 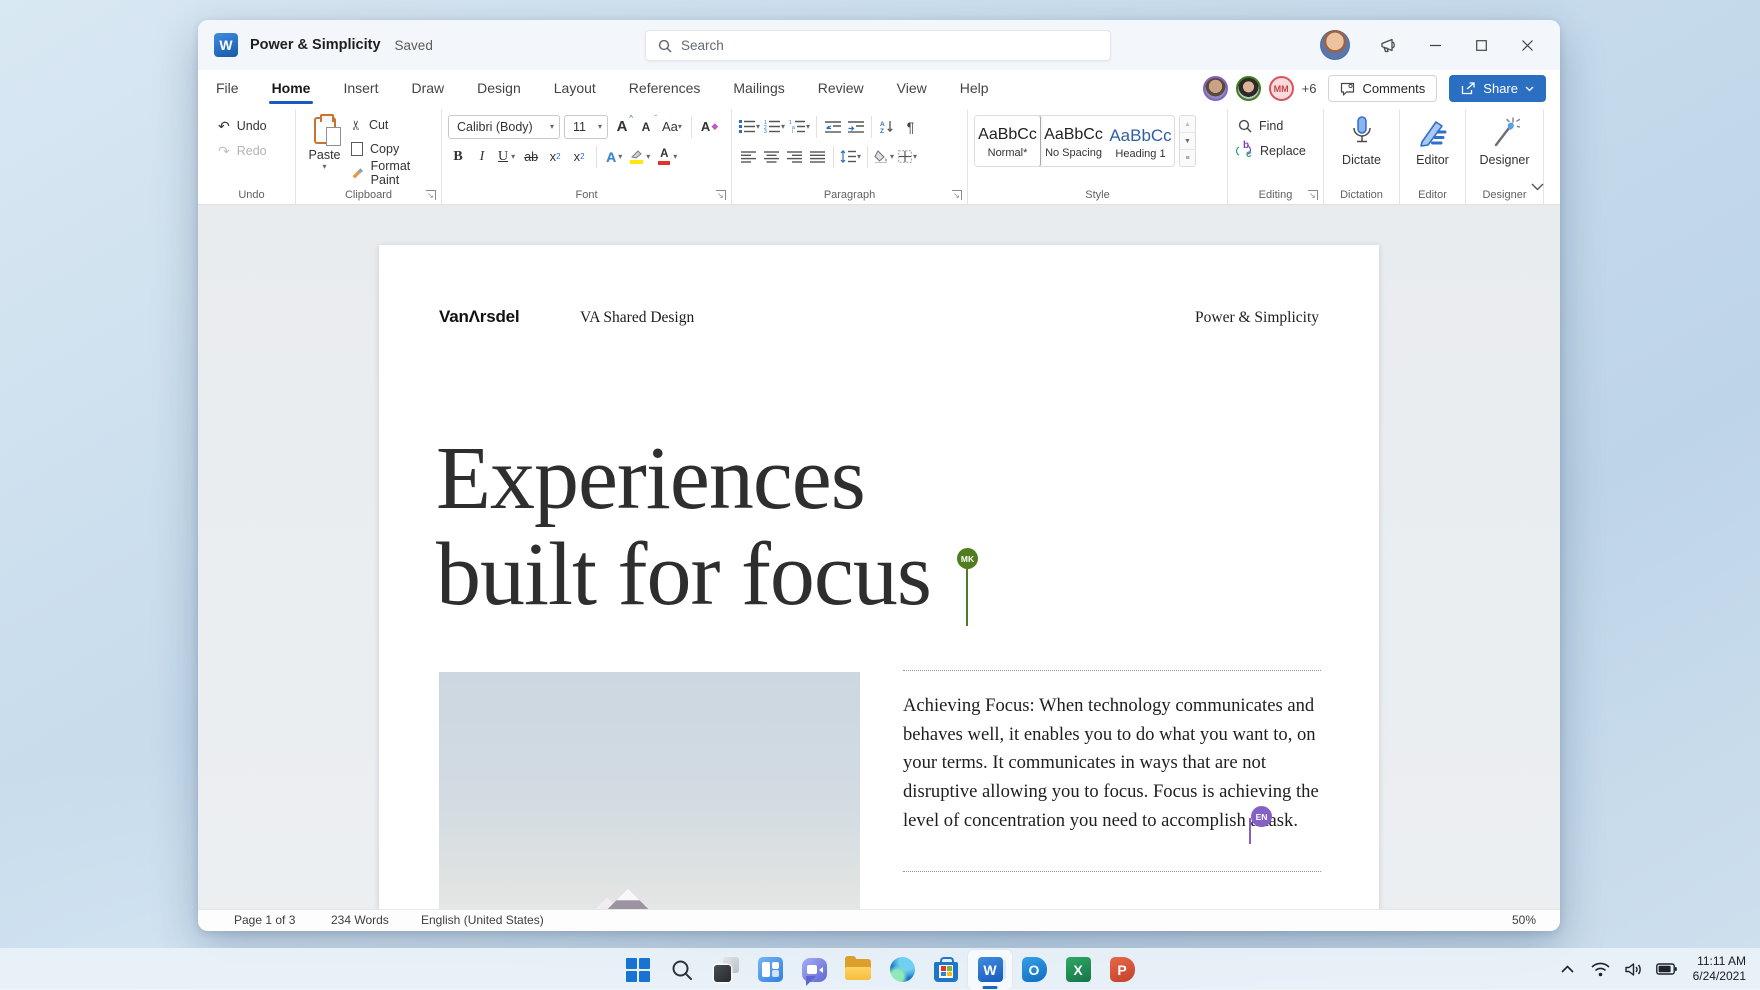 I want to click on align-center-button, so click(x=771, y=157).